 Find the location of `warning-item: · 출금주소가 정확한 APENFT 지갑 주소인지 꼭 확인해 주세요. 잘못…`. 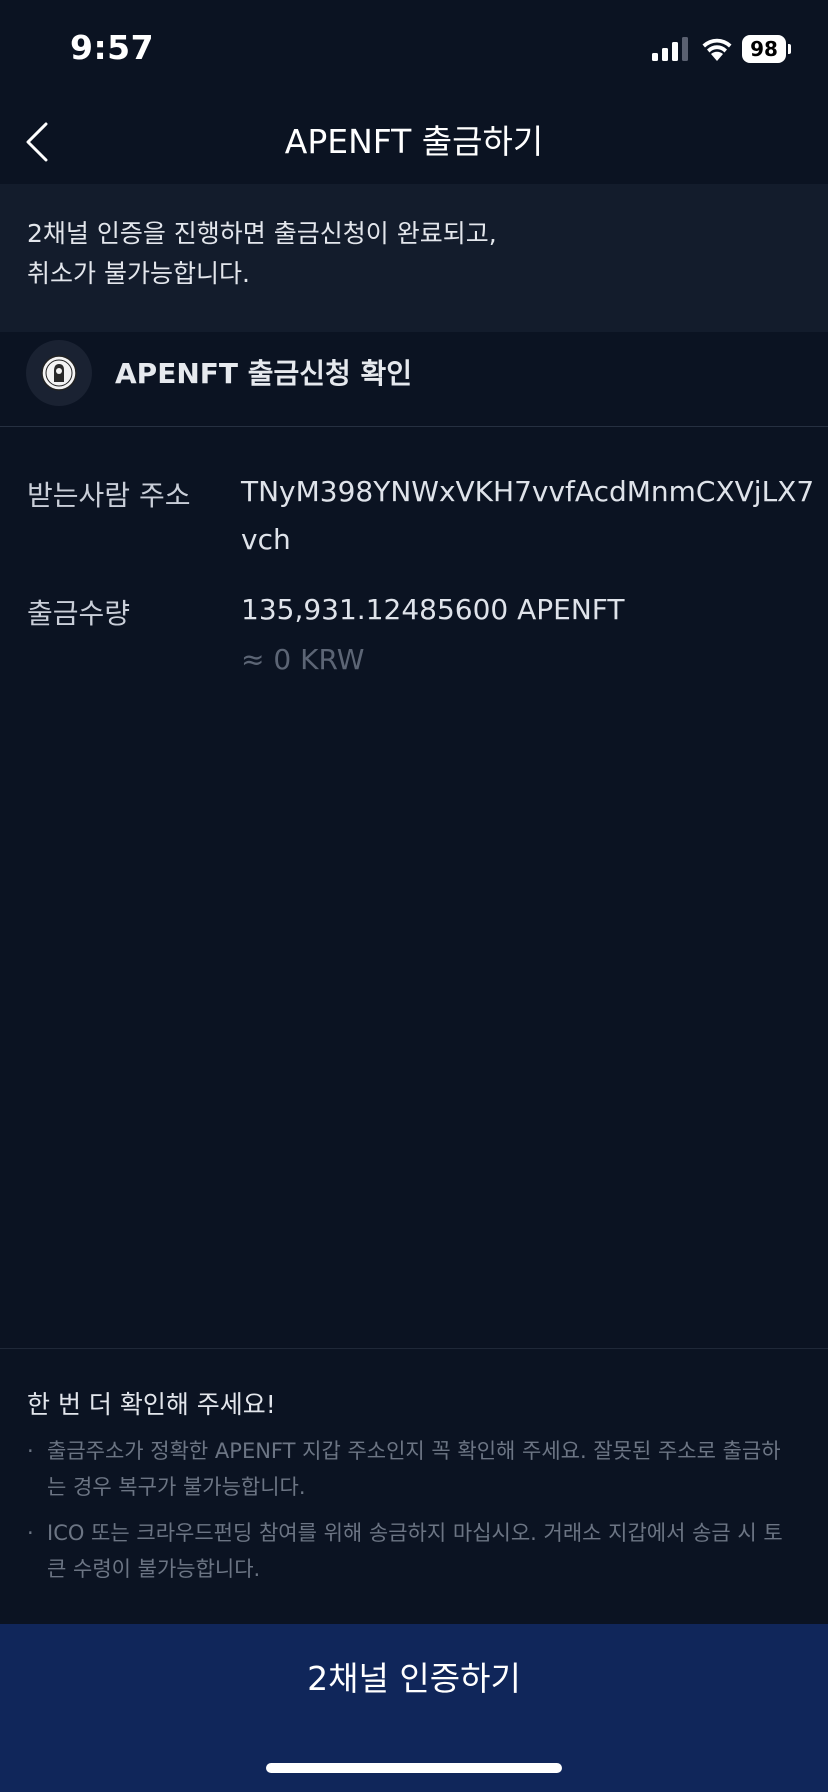

warning-item: · 출금주소가 정확한 APENFT 지갑 주소인지 꼭 확인해 주세요. 잘못… is located at coordinates (412, 1469).